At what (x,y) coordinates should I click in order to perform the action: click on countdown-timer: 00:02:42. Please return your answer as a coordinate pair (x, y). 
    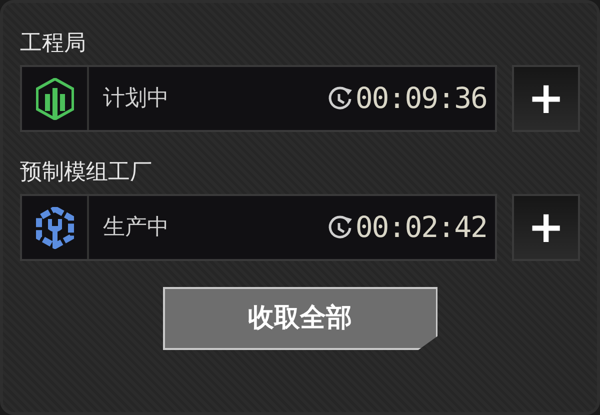
    Looking at the image, I should click on (421, 227).